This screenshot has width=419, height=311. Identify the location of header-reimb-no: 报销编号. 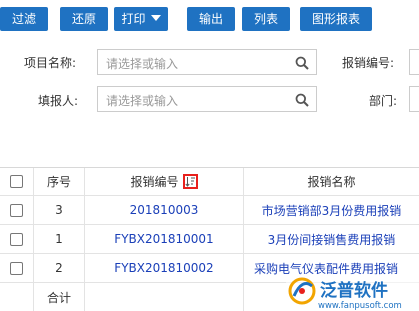
(164, 181).